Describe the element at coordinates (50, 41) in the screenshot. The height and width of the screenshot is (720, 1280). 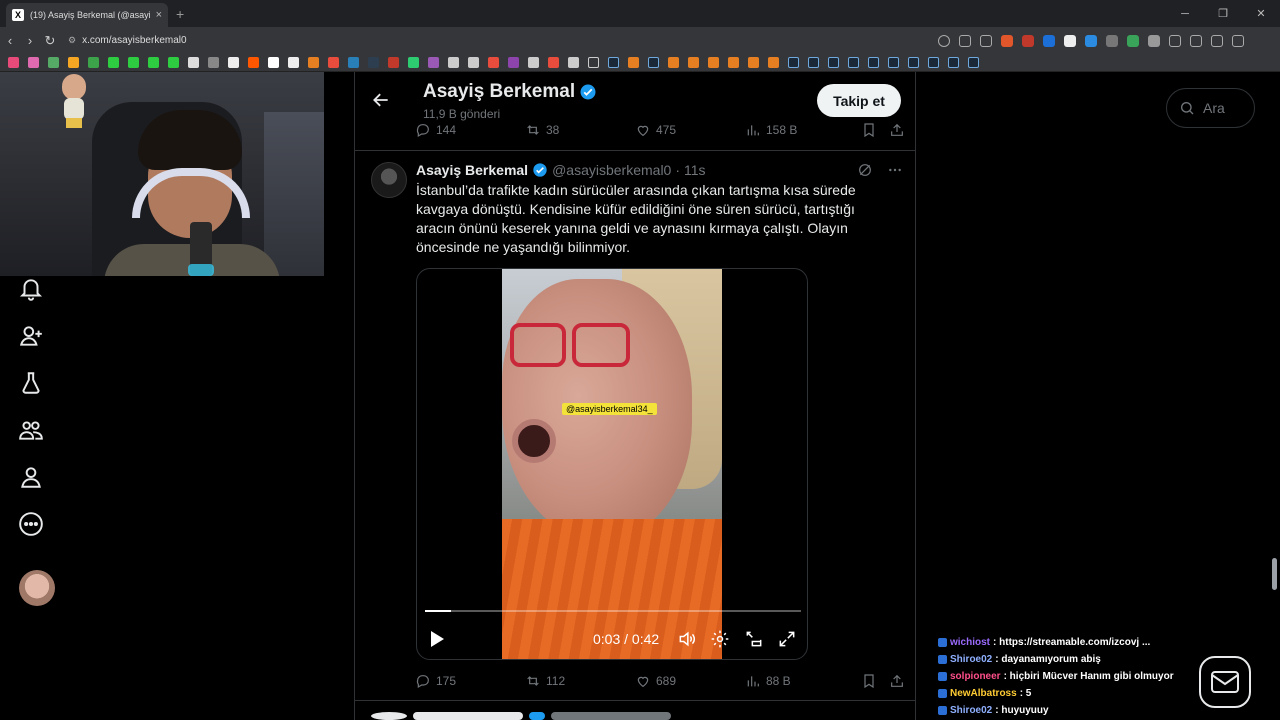
I see `reload-icon: ↻` at that location.